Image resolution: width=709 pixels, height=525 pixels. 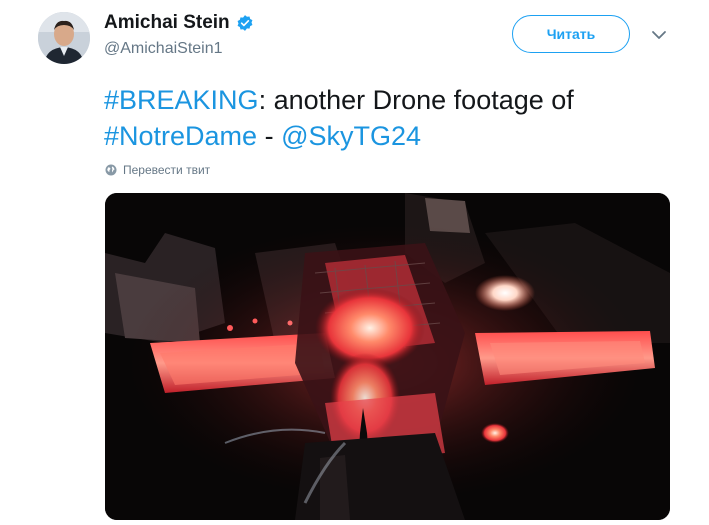 I want to click on chevron-down-icon, so click(x=659, y=35).